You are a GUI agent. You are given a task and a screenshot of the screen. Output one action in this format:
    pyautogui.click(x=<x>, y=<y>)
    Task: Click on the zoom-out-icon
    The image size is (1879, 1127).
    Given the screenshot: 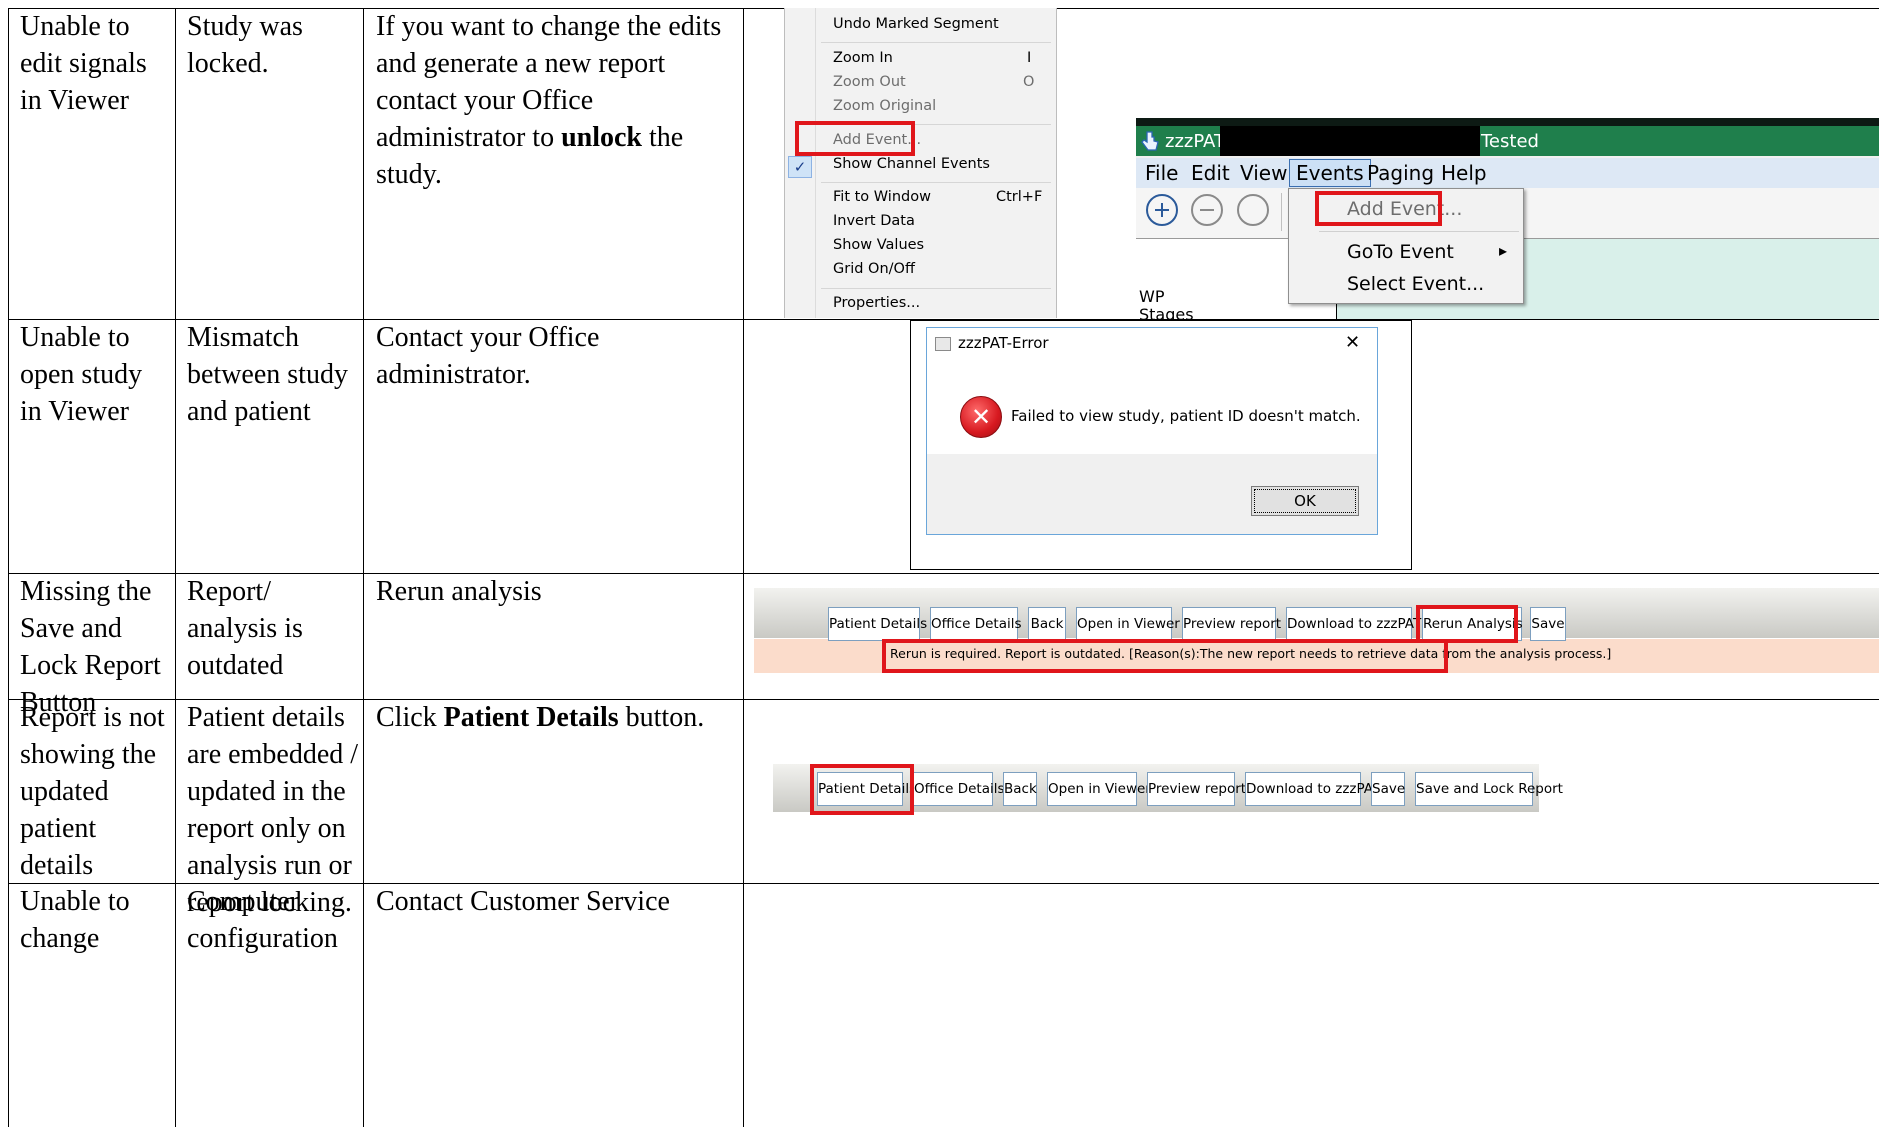 What is the action you would take?
    pyautogui.click(x=1207, y=210)
    